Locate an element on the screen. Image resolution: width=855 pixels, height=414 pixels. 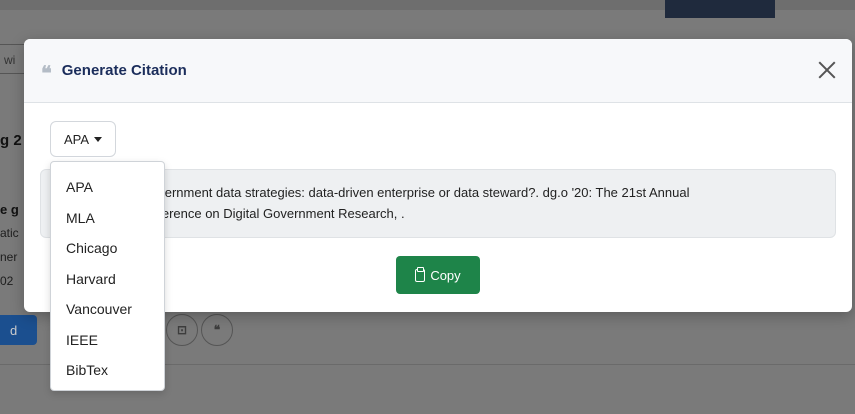
style-option-mla: MLA is located at coordinates (107, 218).